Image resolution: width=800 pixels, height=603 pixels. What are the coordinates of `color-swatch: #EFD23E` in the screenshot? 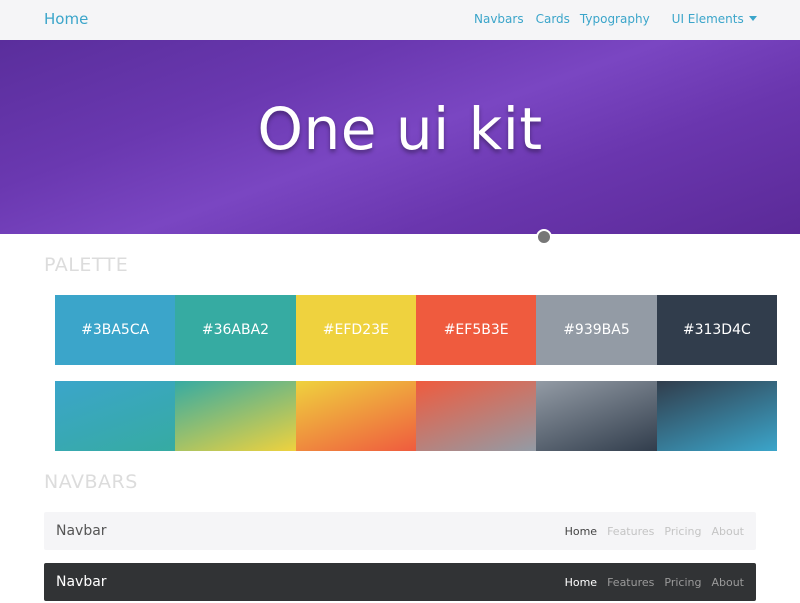 It's located at (355, 330).